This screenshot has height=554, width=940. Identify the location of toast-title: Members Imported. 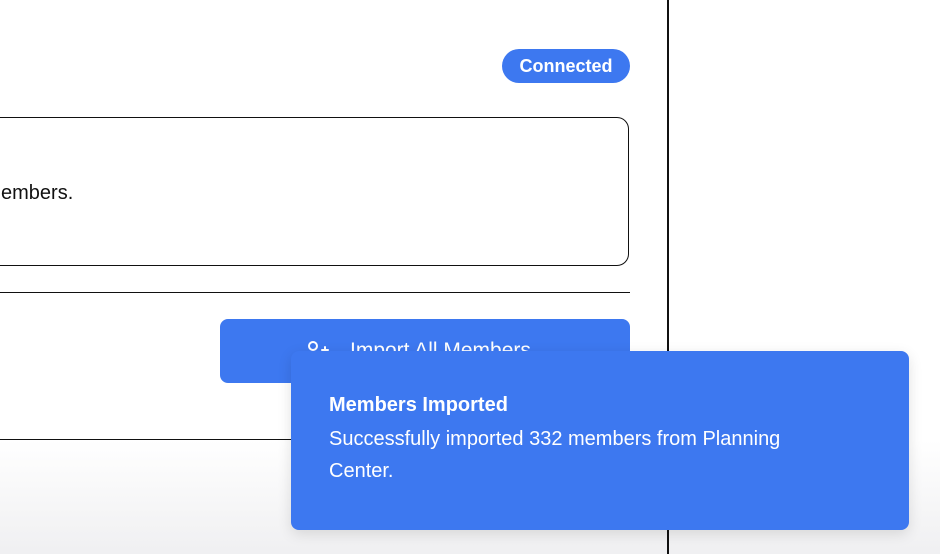
(418, 405).